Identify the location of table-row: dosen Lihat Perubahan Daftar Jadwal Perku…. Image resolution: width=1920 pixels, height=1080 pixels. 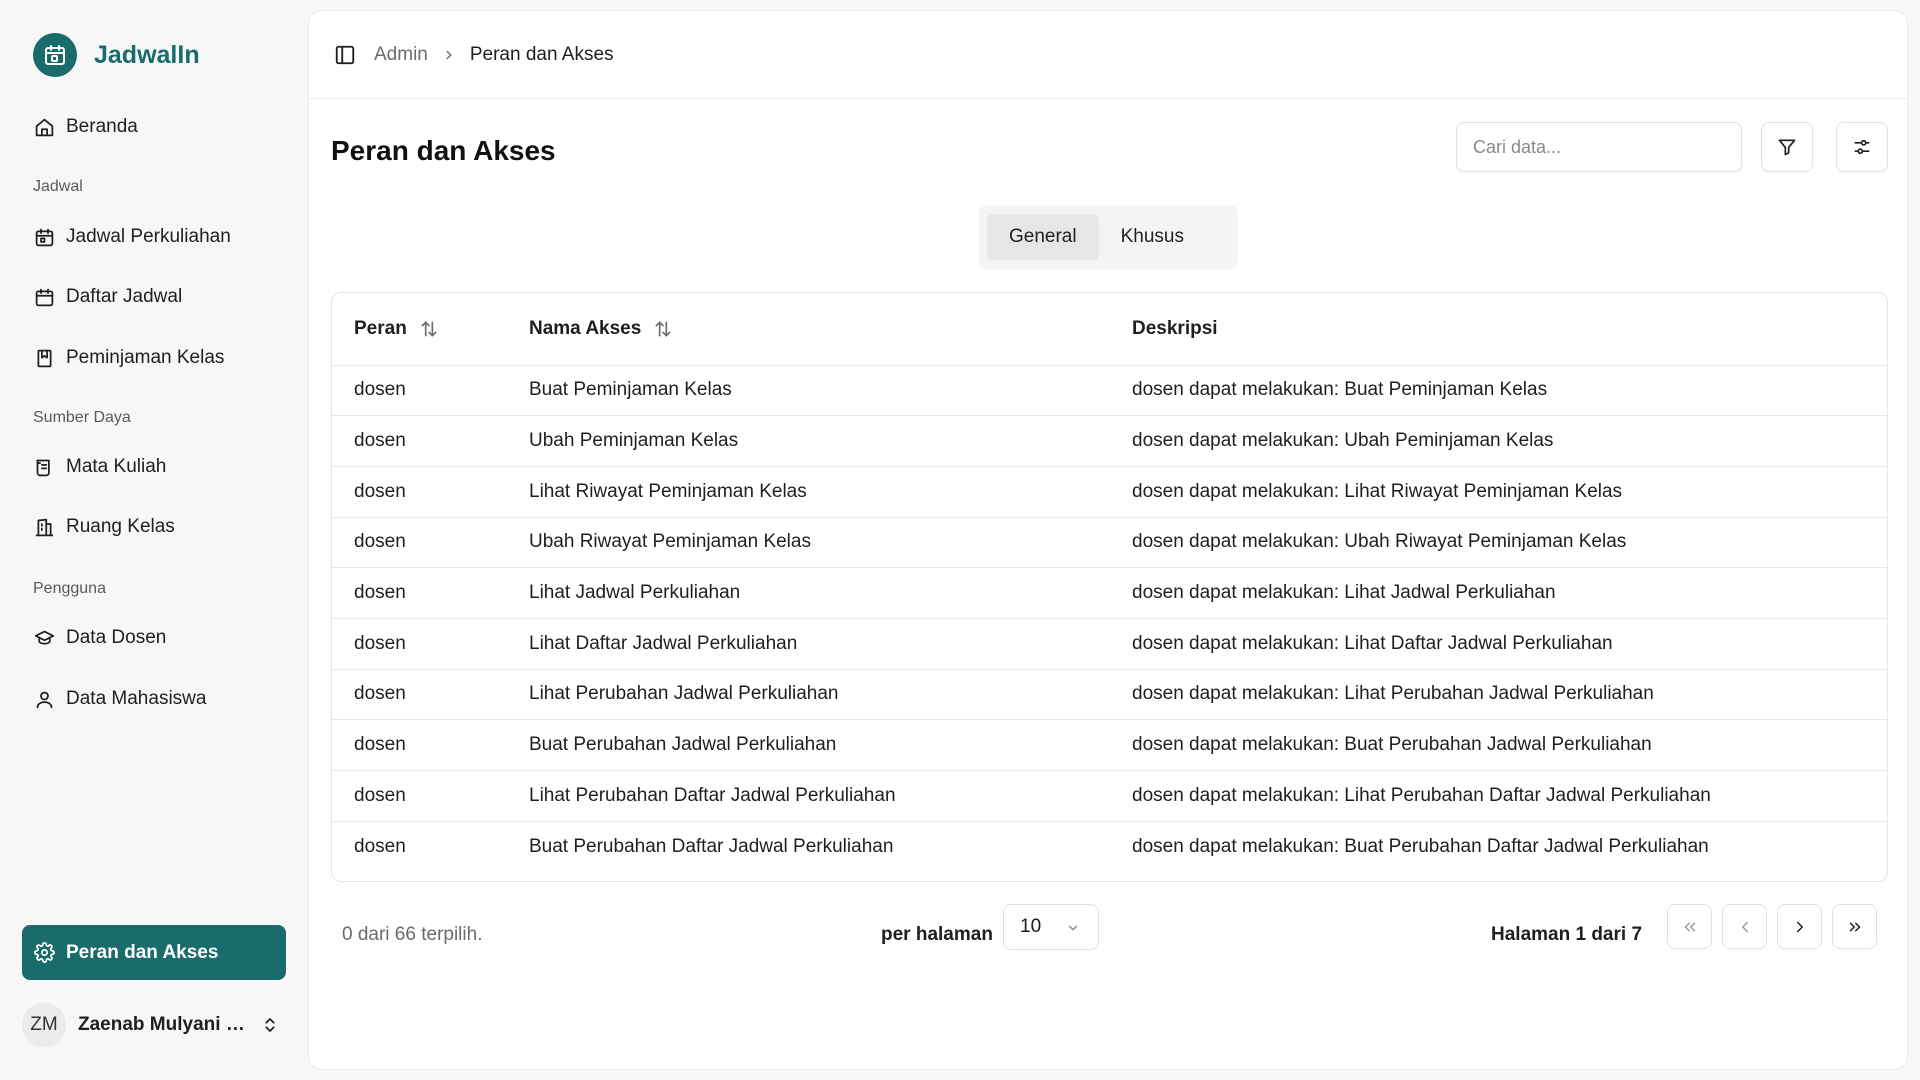
(1109, 796).